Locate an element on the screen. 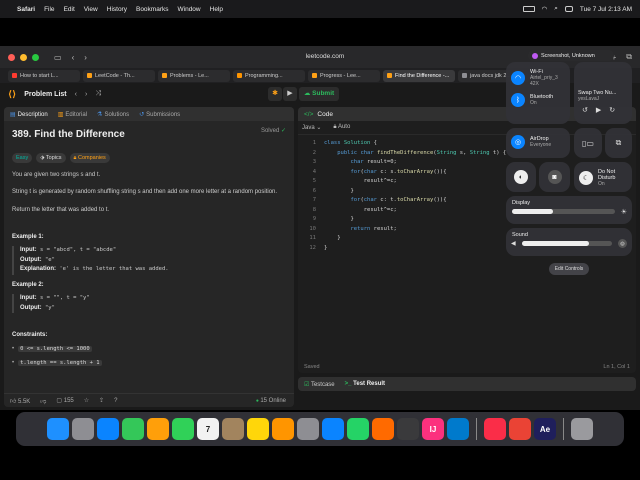  forward-icon: › is located at coordinates (85, 57).